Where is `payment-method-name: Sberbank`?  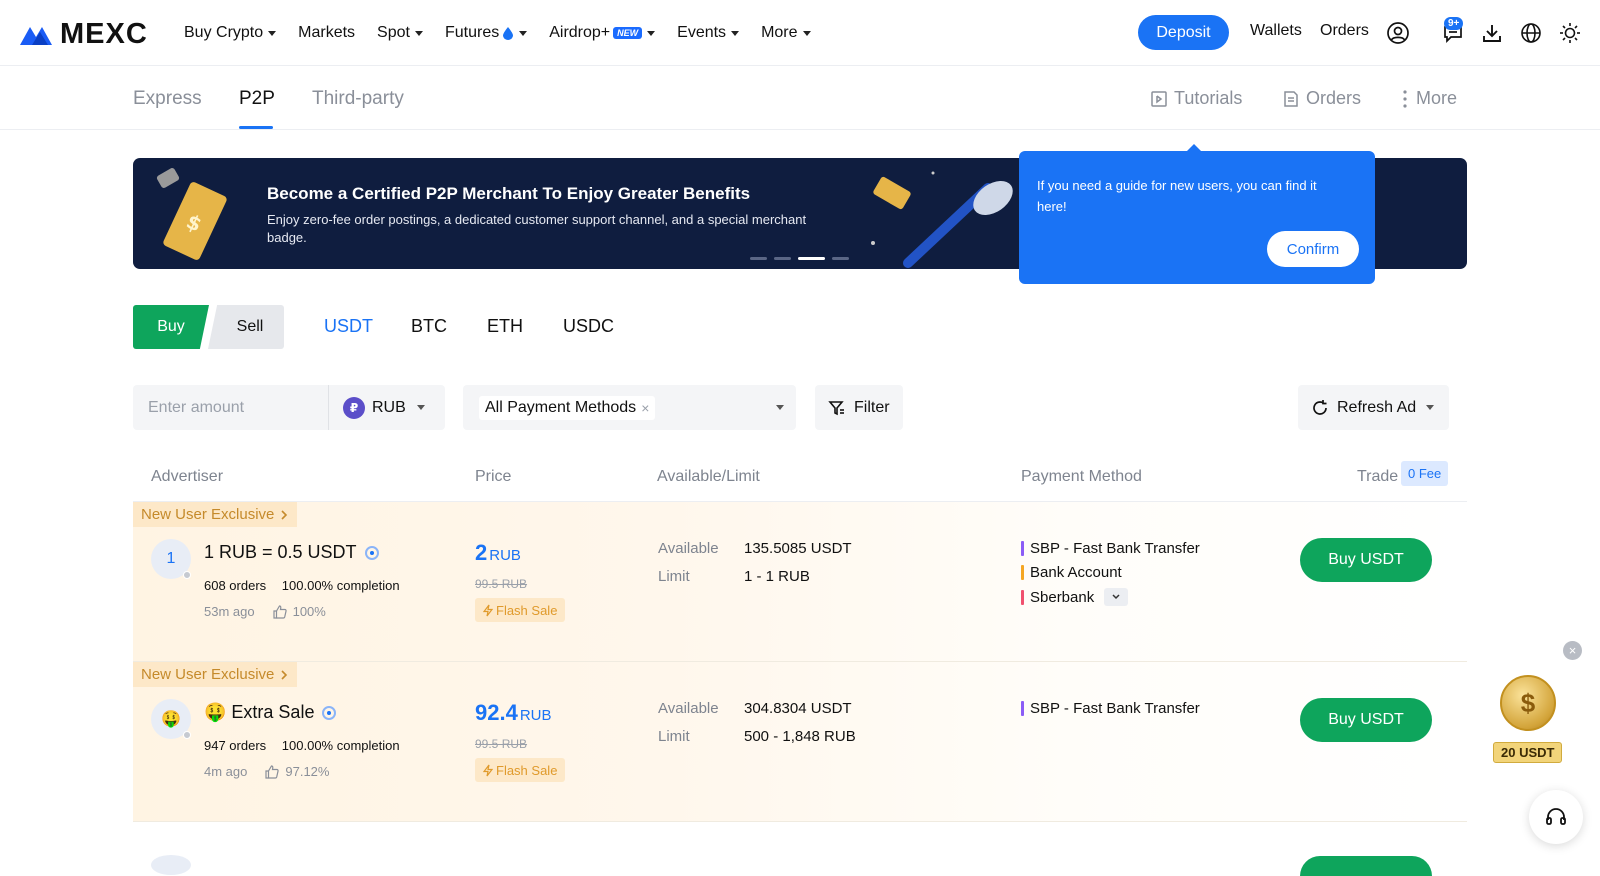
payment-method-name: Sberbank is located at coordinates (1062, 597).